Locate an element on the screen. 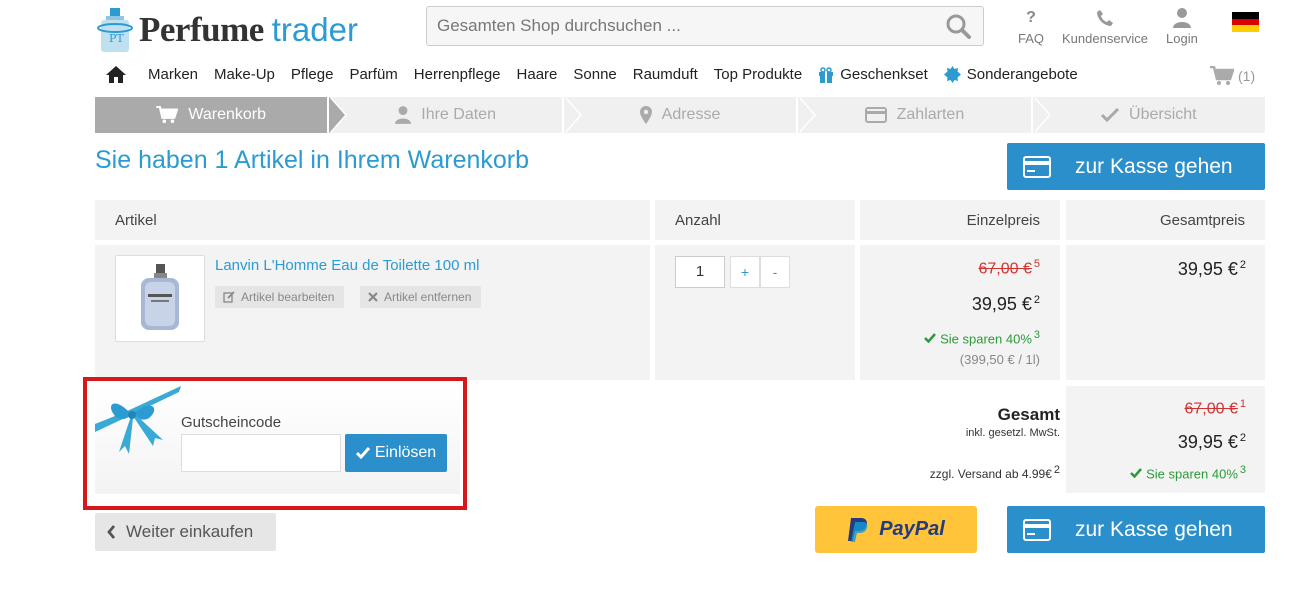 This screenshot has height=590, width=1290. step-label: Adresse is located at coordinates (691, 114).